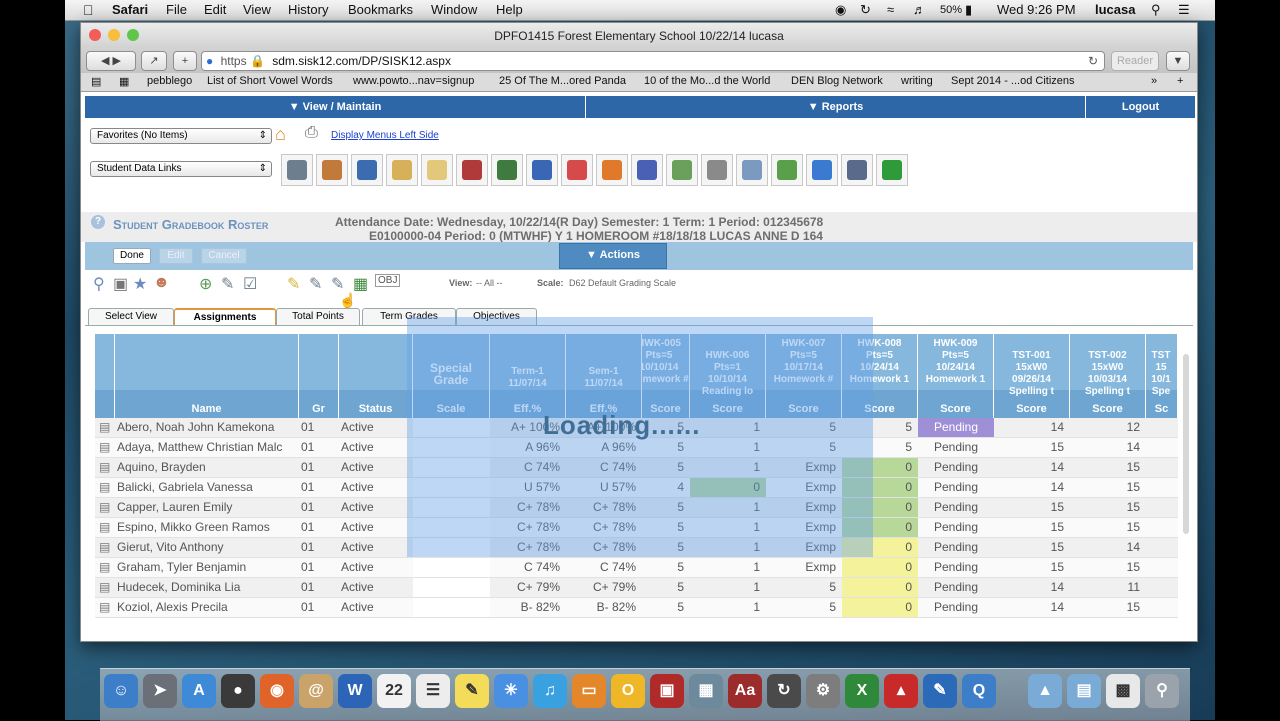 The image size is (1280, 721). I want to click on grid-chart-icon, so click(752, 170).